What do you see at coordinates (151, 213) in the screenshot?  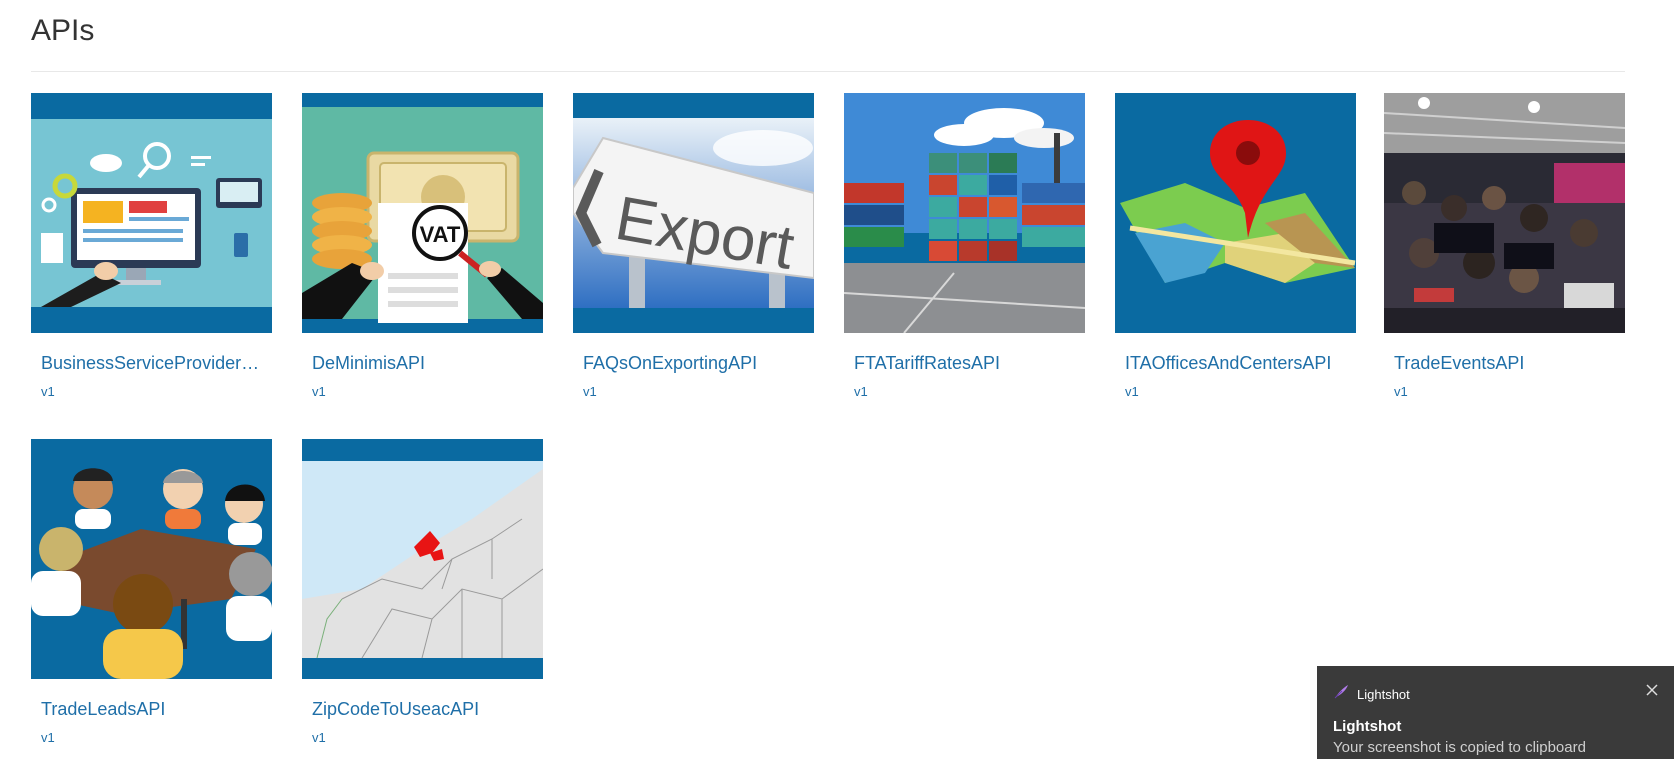 I see `business-services-illustration` at bounding box center [151, 213].